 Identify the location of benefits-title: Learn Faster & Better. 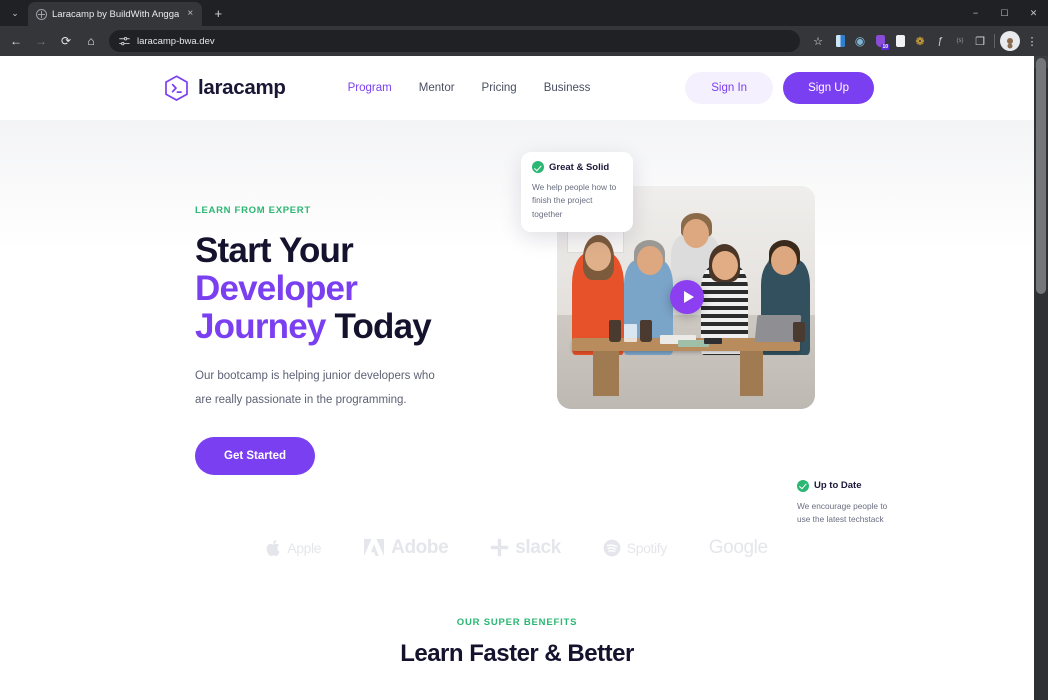
(517, 653).